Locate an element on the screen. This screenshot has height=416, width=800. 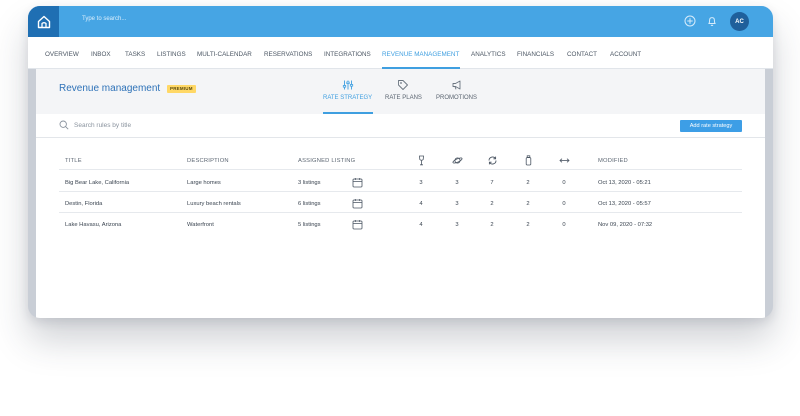
nav-item-analytics: ANALYTICS is located at coordinates (488, 54).